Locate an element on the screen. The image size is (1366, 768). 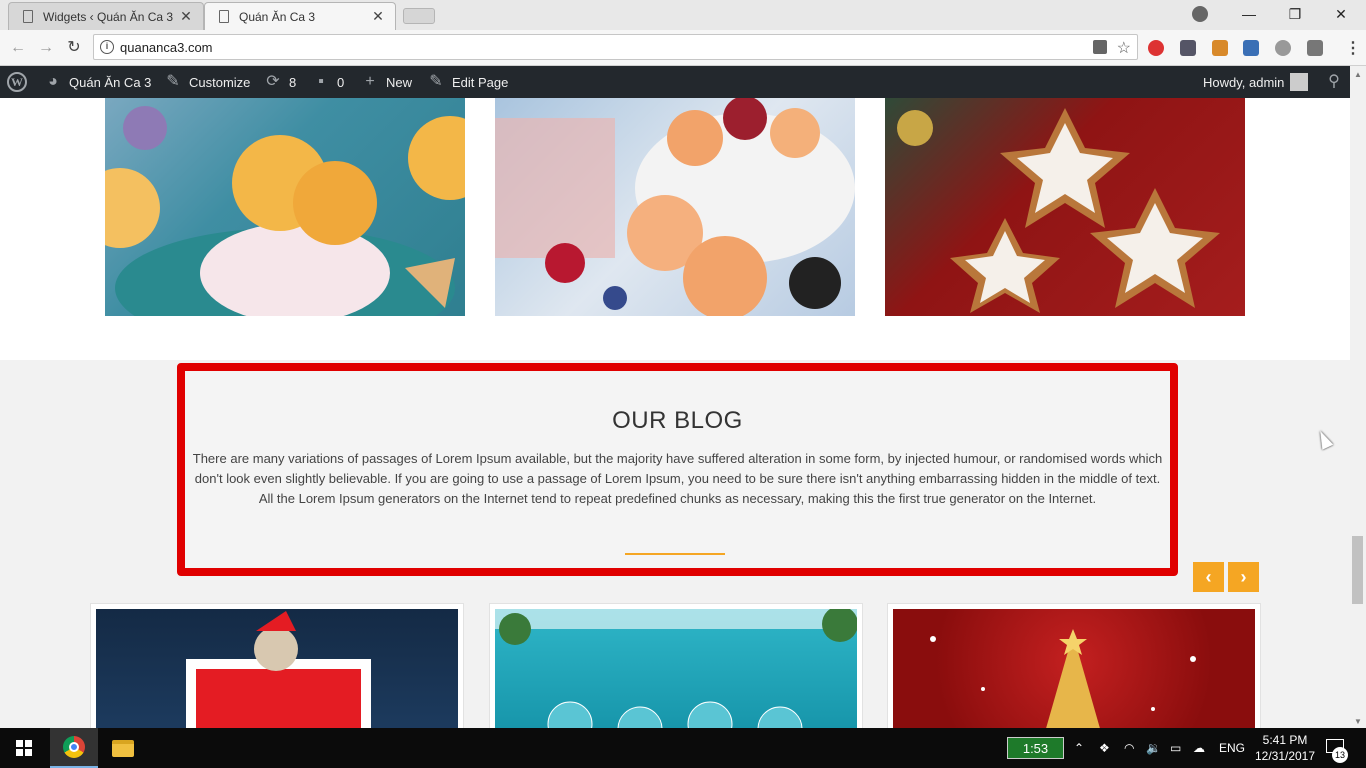
updates-count: 8 is located at coordinates (293, 82).